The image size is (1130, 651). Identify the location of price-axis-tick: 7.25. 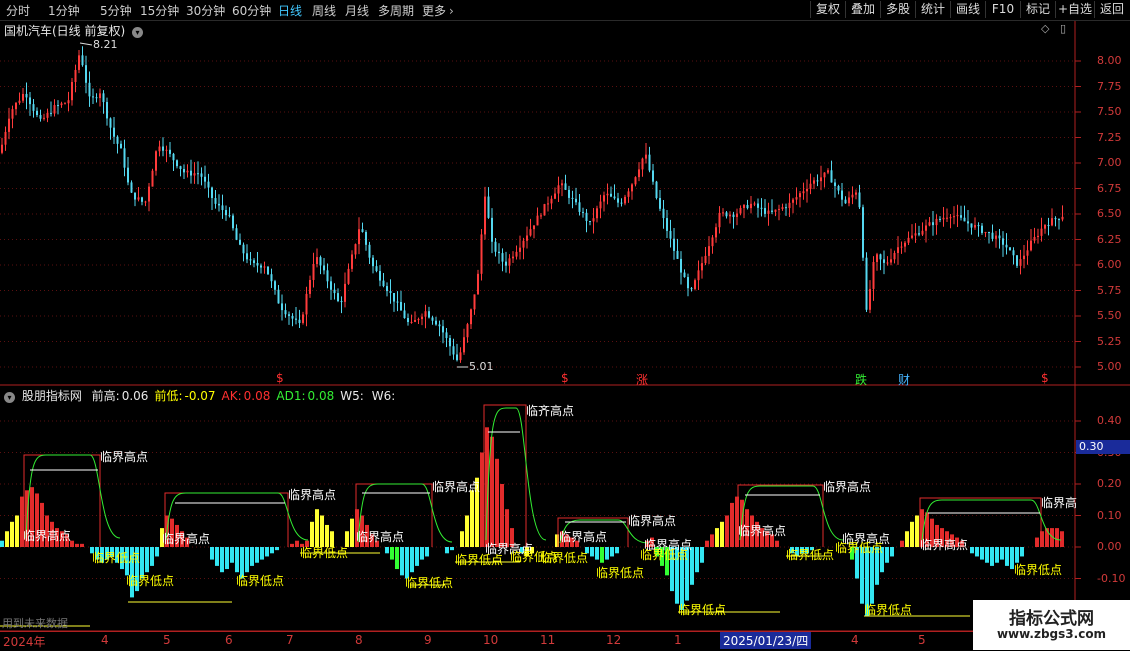
(1109, 137).